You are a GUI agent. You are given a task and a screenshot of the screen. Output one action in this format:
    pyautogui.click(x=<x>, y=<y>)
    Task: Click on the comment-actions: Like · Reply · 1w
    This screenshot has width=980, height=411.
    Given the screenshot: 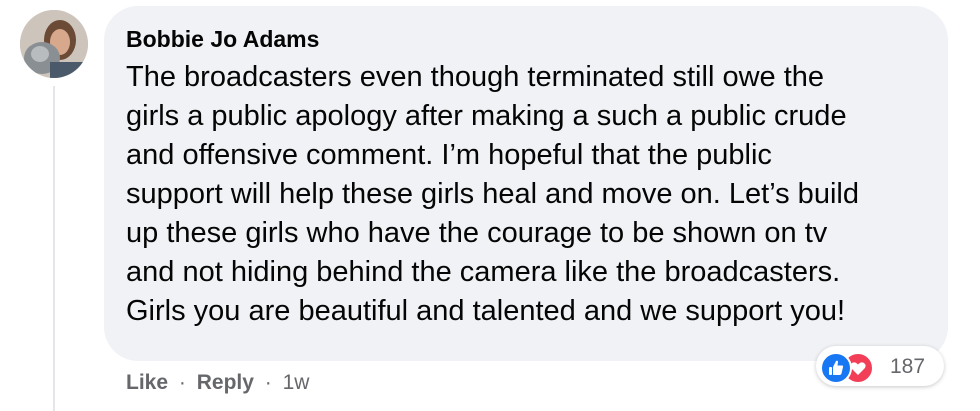 What is the action you would take?
    pyautogui.click(x=217, y=383)
    